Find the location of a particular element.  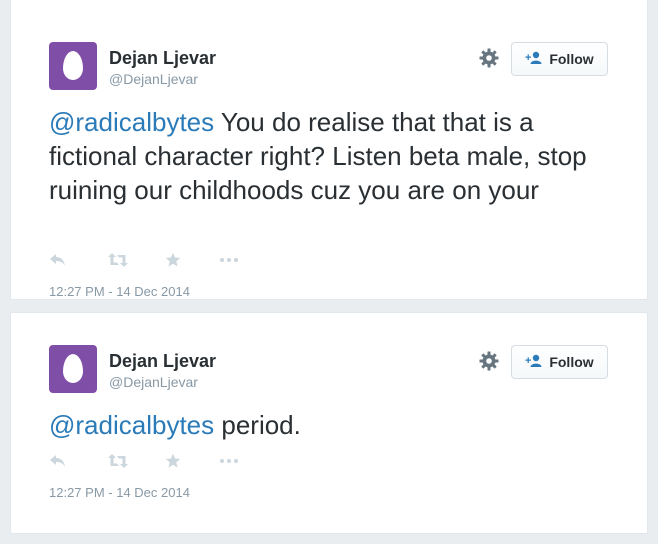

tweet-text: @radicalbytes period. is located at coordinates (329, 425).